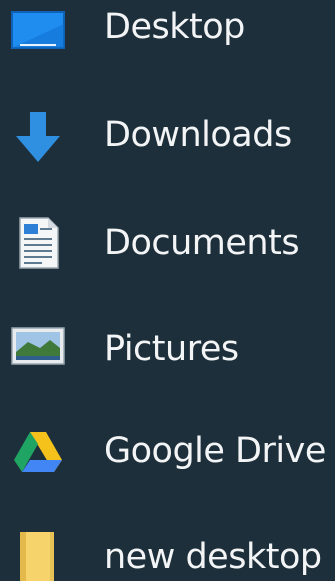  What do you see at coordinates (38, 554) in the screenshot?
I see `folder-icon` at bounding box center [38, 554].